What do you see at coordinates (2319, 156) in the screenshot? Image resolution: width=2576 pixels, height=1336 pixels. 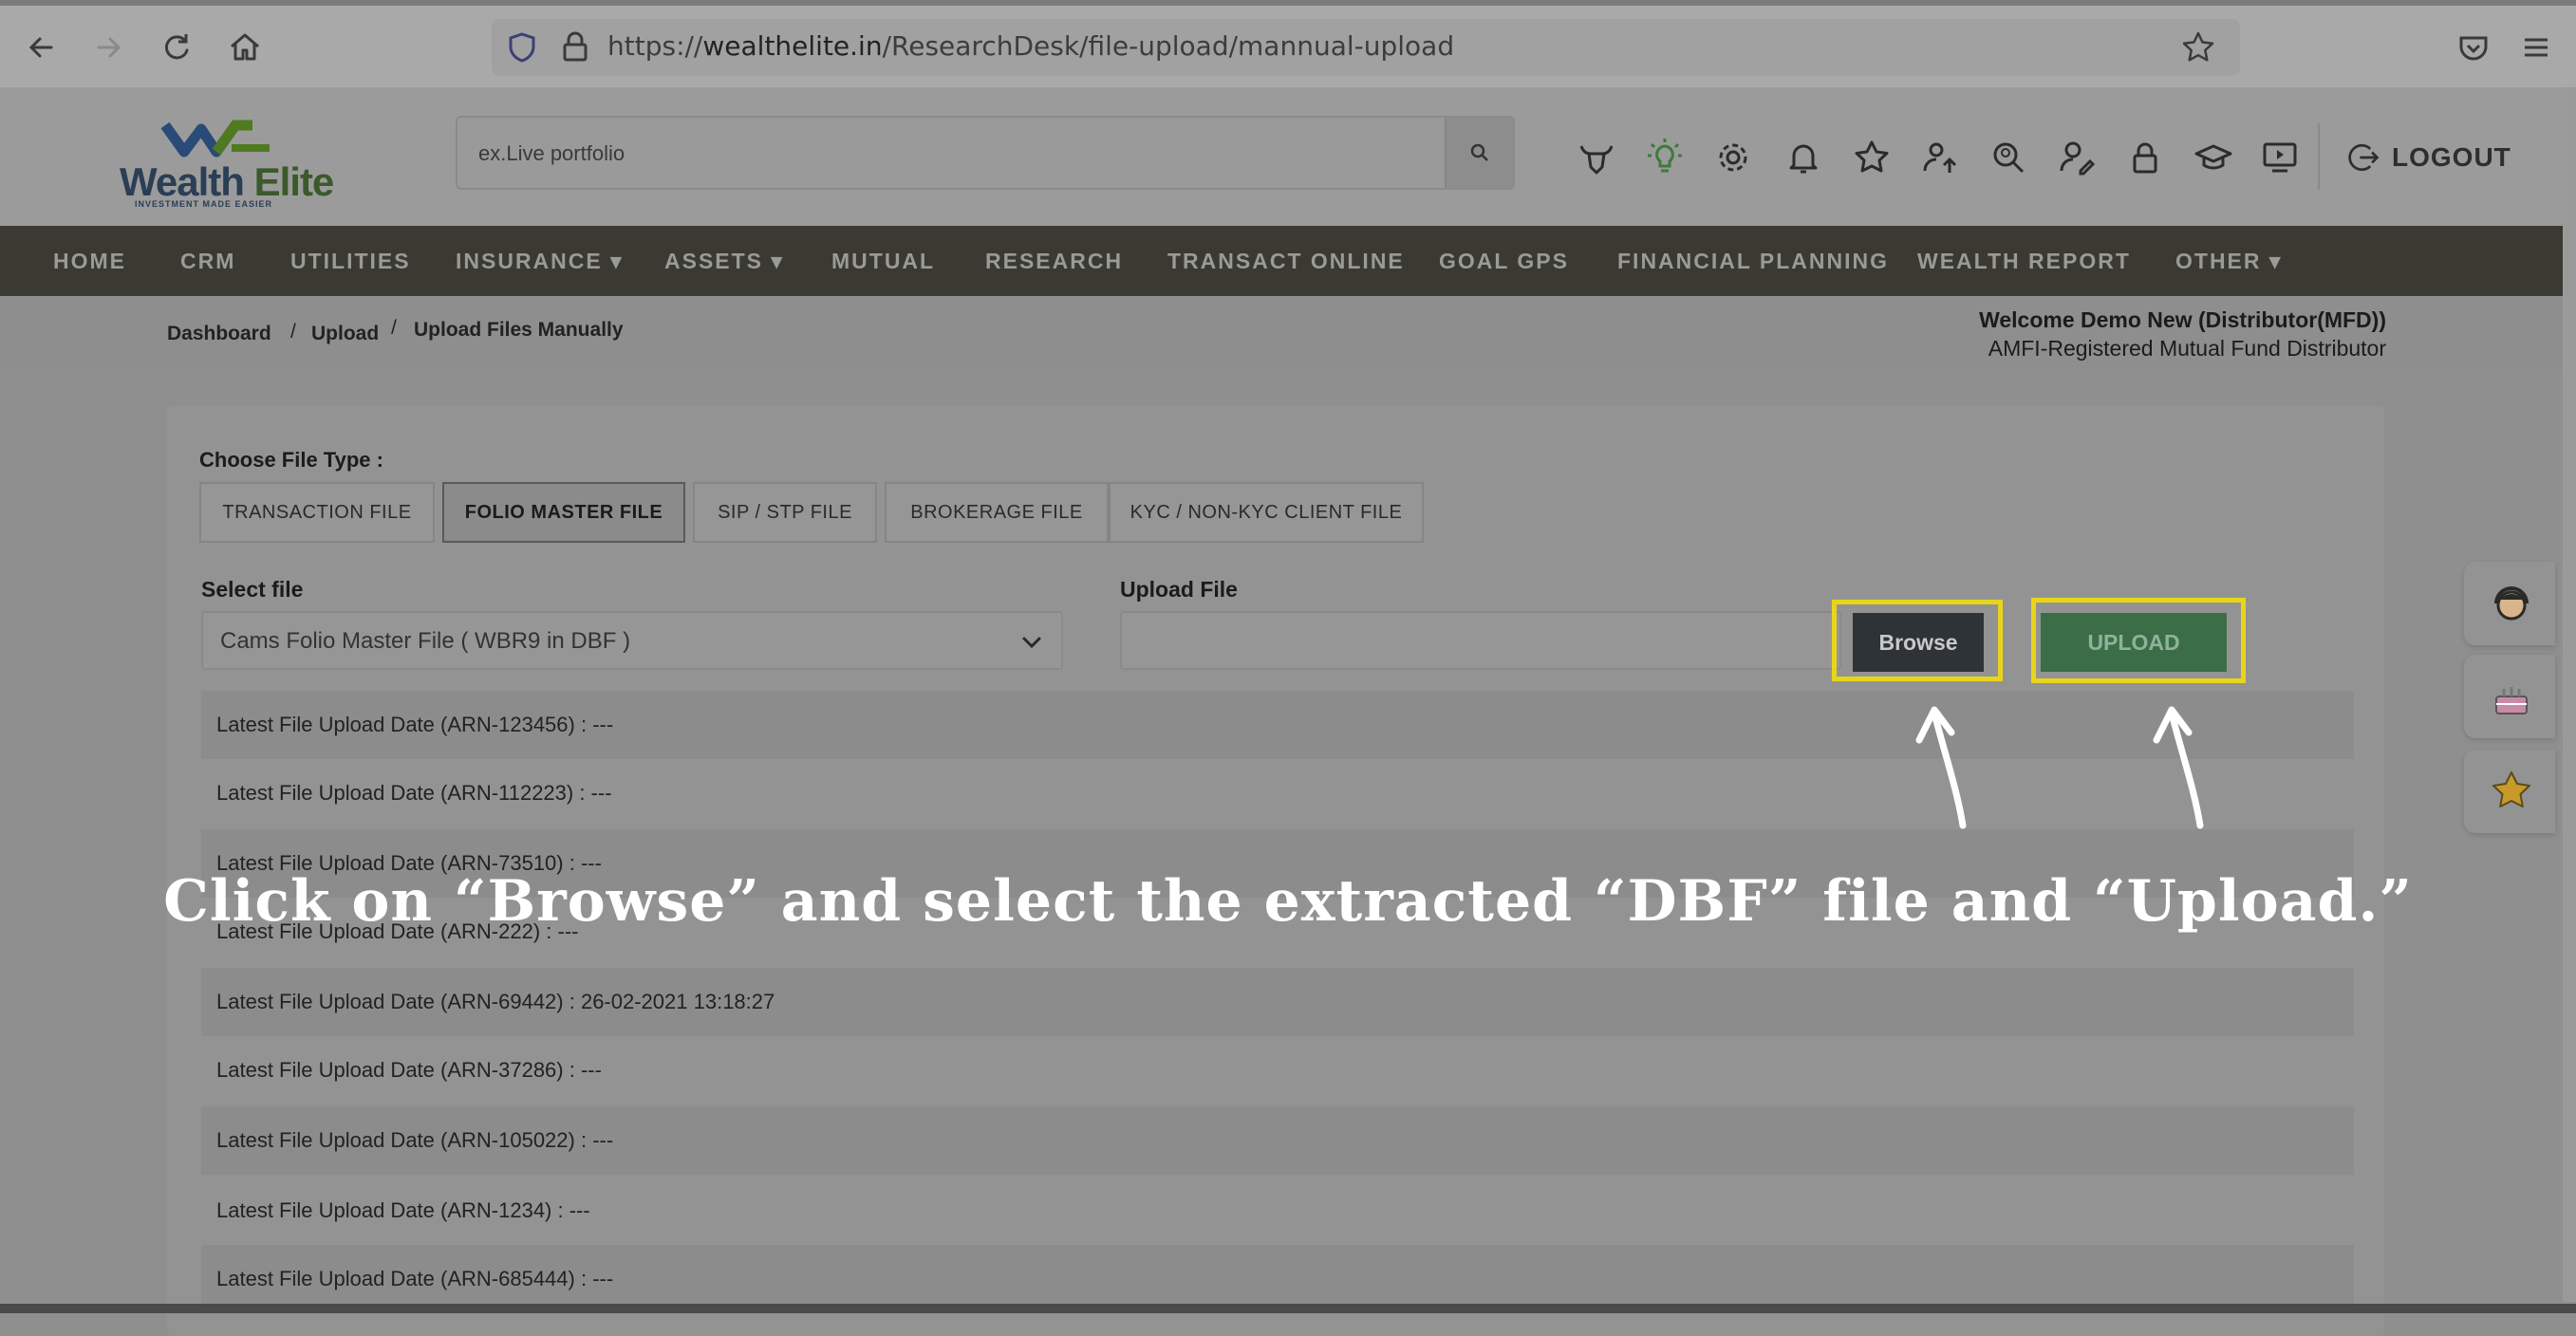 I see `header-divider` at bounding box center [2319, 156].